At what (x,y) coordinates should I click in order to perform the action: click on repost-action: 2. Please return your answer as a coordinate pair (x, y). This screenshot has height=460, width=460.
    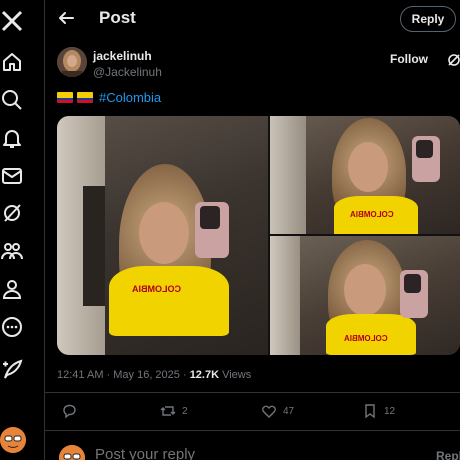
    Looking at the image, I should click on (174, 411).